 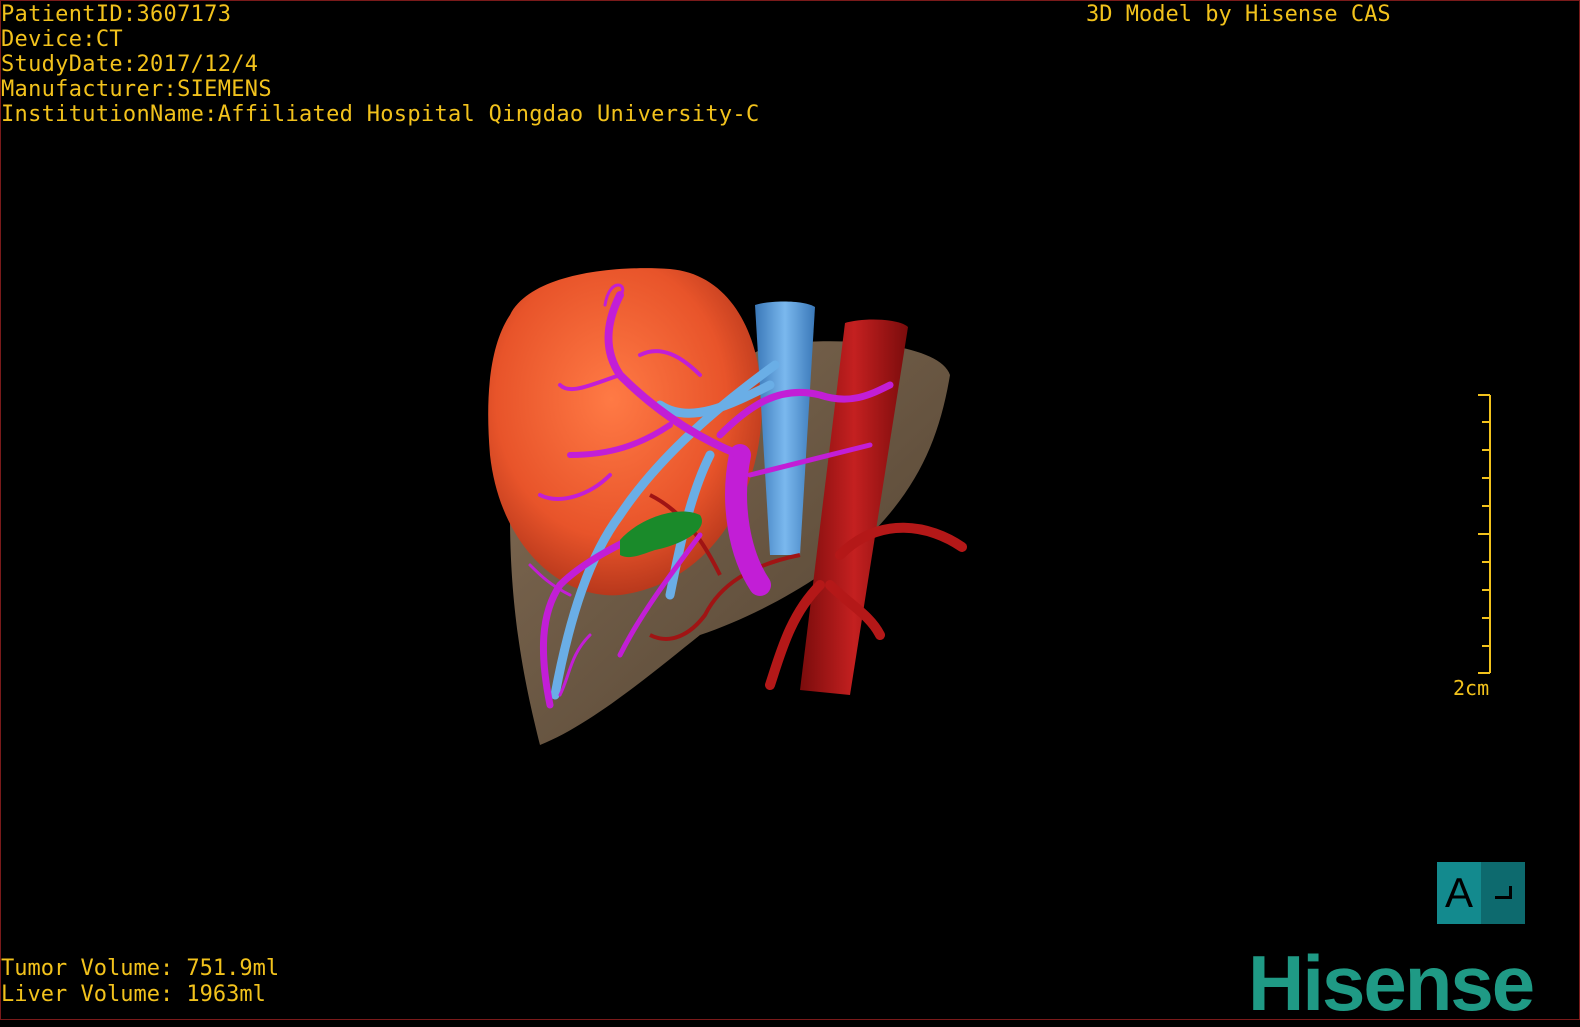 What do you see at coordinates (130, 64) in the screenshot?
I see `study-date: StudyDate:2017/12/4` at bounding box center [130, 64].